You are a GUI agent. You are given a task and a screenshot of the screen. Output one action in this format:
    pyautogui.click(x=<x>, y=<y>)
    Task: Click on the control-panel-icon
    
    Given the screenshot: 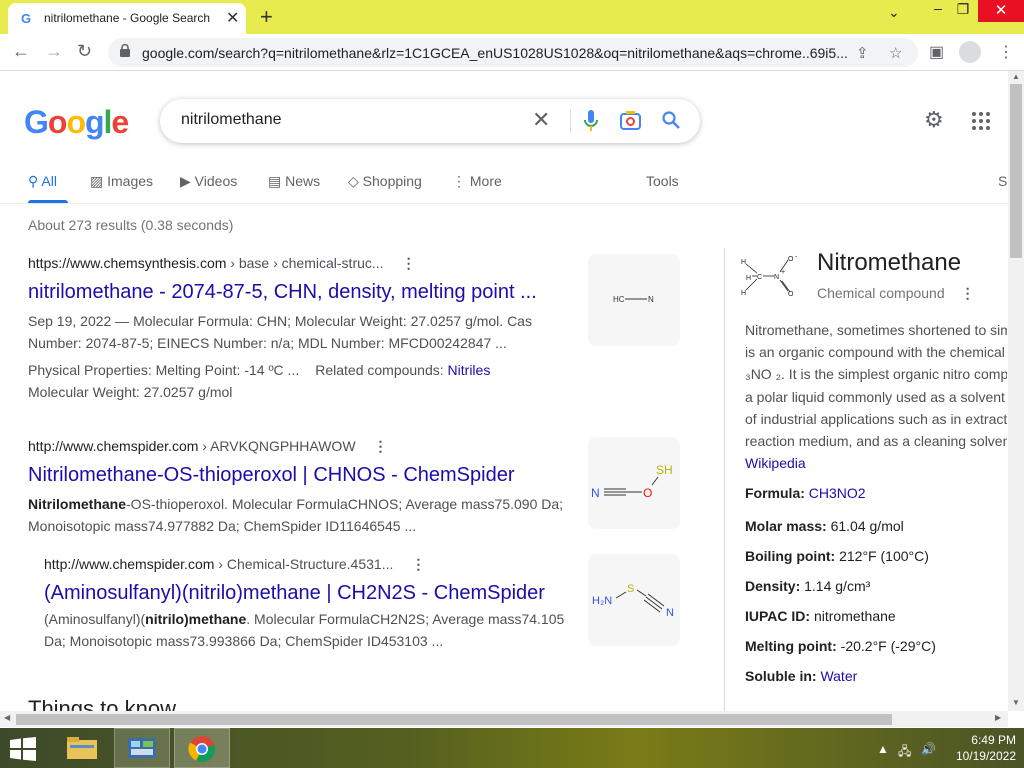 What is the action you would take?
    pyautogui.click(x=142, y=748)
    